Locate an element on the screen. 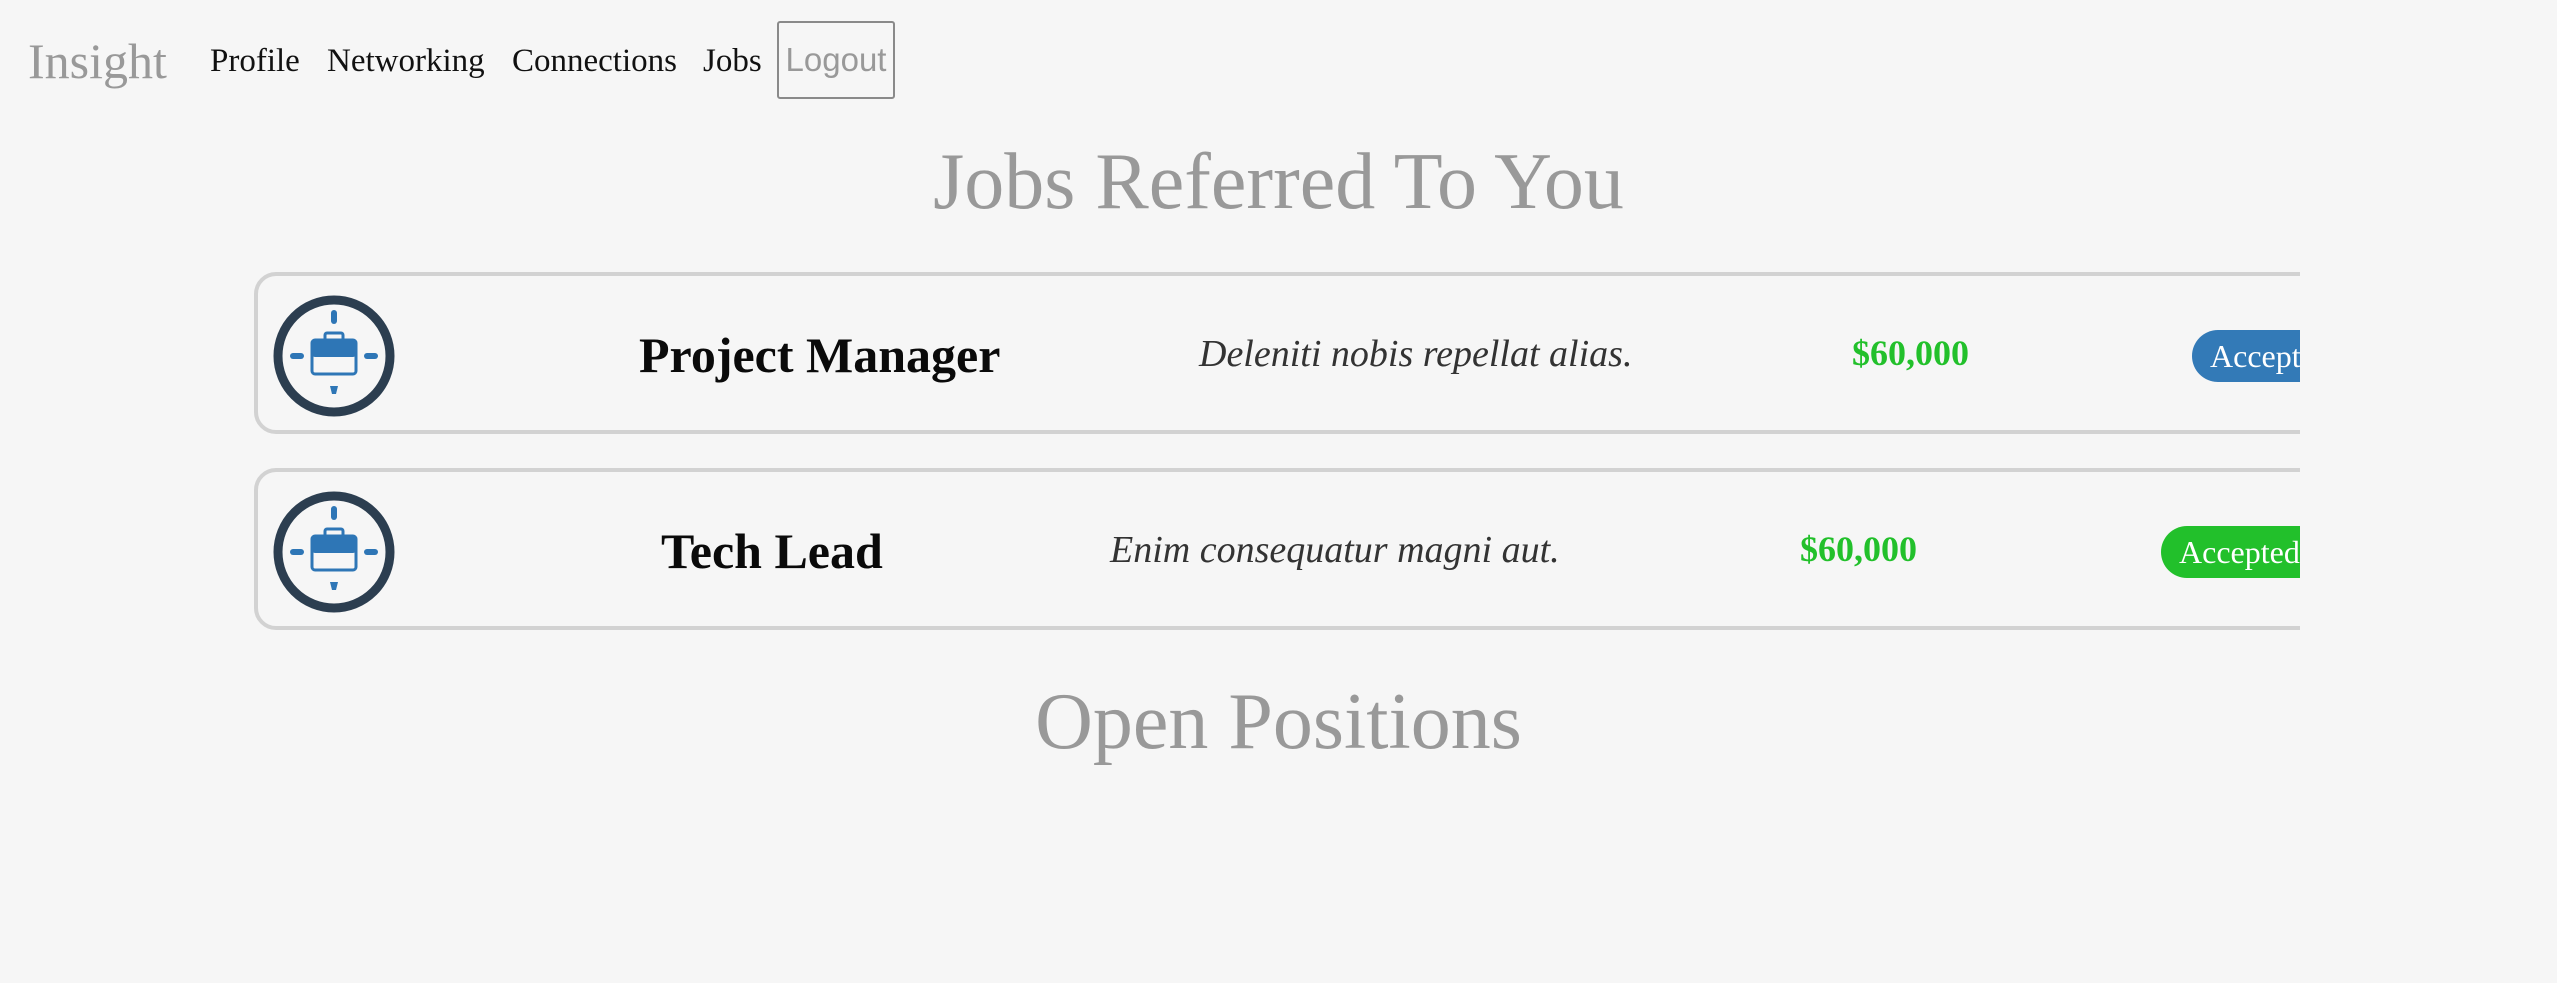 This screenshot has width=2557, height=983. nav-link-connections: Connections is located at coordinates (594, 61).